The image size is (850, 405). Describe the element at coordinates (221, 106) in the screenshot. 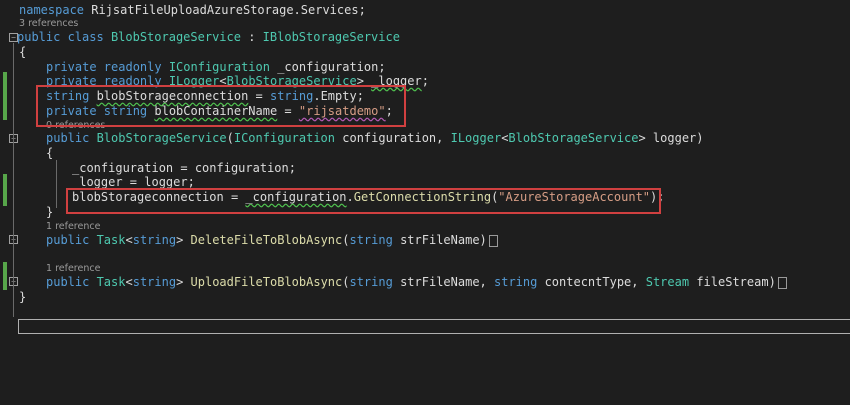

I see `highlight-box-fields` at that location.